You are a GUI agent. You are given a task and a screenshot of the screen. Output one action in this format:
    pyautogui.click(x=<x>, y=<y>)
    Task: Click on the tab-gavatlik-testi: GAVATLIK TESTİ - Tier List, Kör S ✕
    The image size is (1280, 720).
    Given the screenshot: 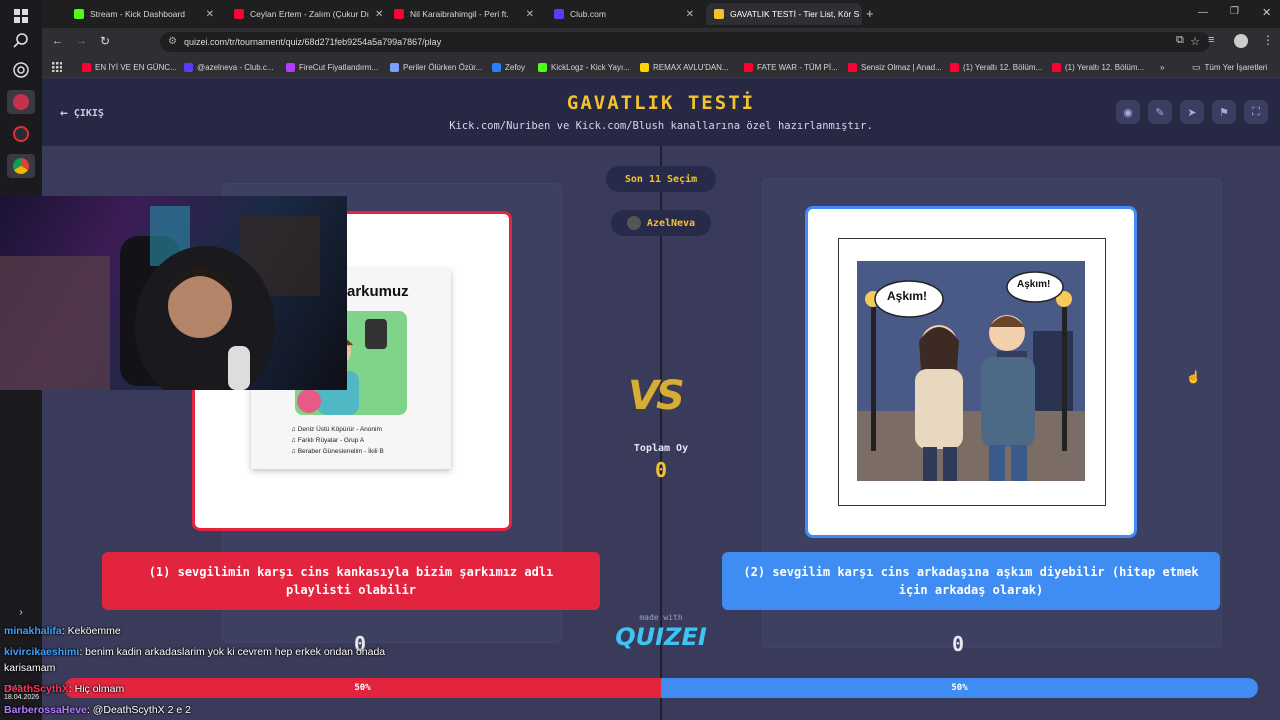 What is the action you would take?
    pyautogui.click(x=784, y=14)
    